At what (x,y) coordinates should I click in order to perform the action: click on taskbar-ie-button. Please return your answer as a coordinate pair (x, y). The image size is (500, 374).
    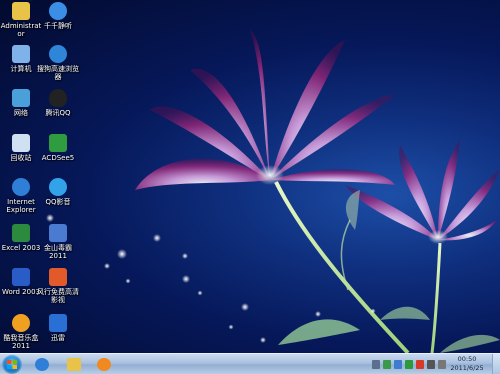
    Looking at the image, I should click on (42, 364).